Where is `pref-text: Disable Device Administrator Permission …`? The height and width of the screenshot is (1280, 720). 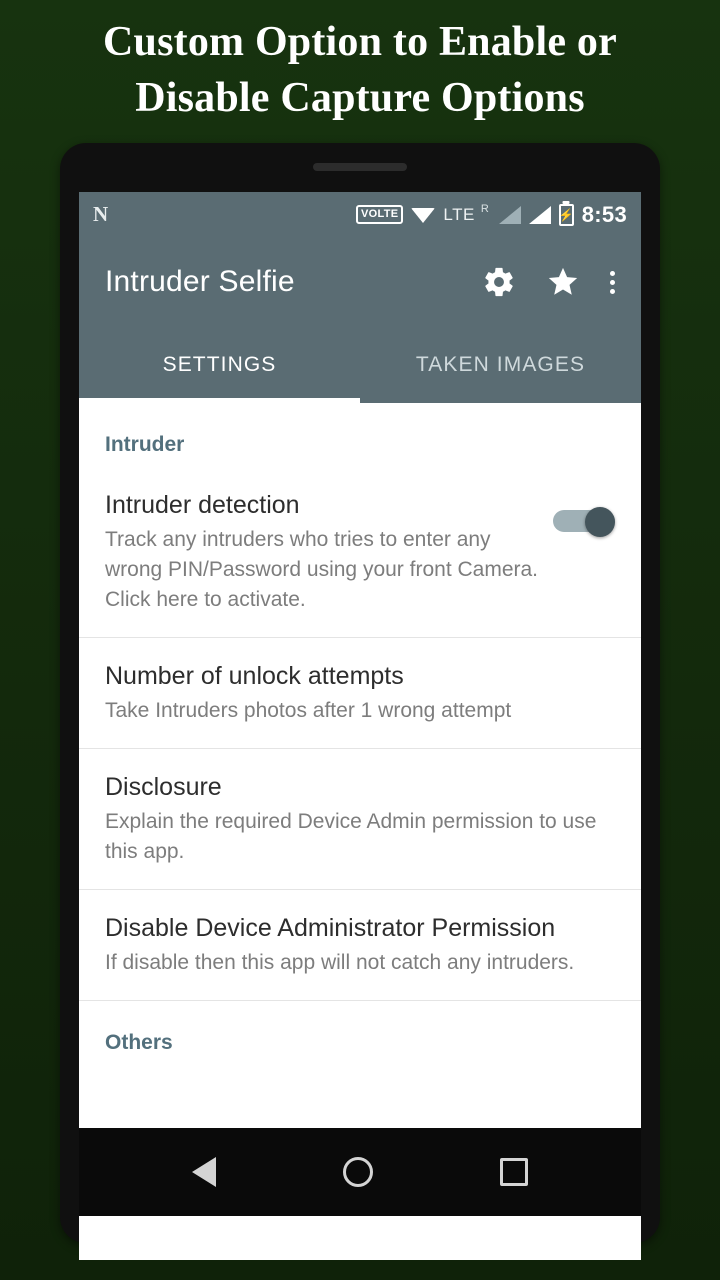 pref-text: Disable Device Administrator Permission … is located at coordinates (360, 945).